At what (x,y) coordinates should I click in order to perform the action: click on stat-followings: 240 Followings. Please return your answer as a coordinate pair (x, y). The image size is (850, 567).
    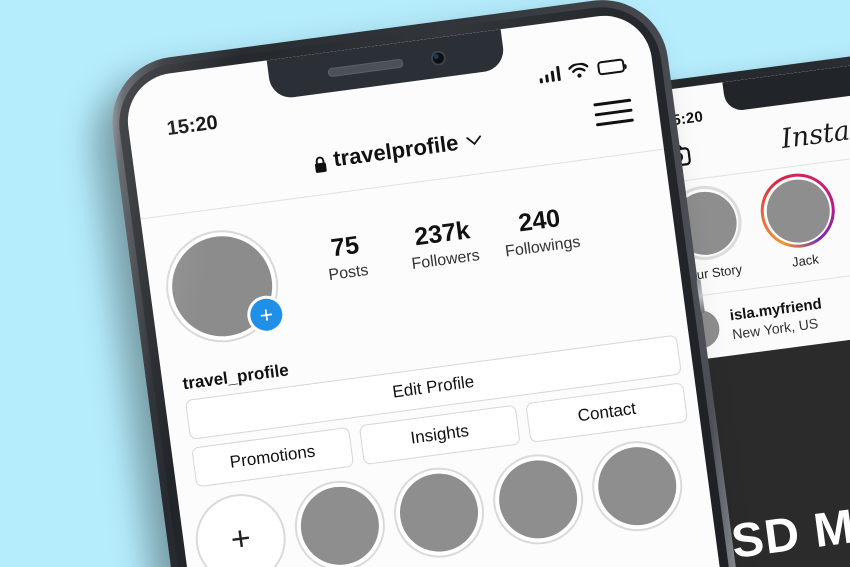
    Looking at the image, I should click on (541, 231).